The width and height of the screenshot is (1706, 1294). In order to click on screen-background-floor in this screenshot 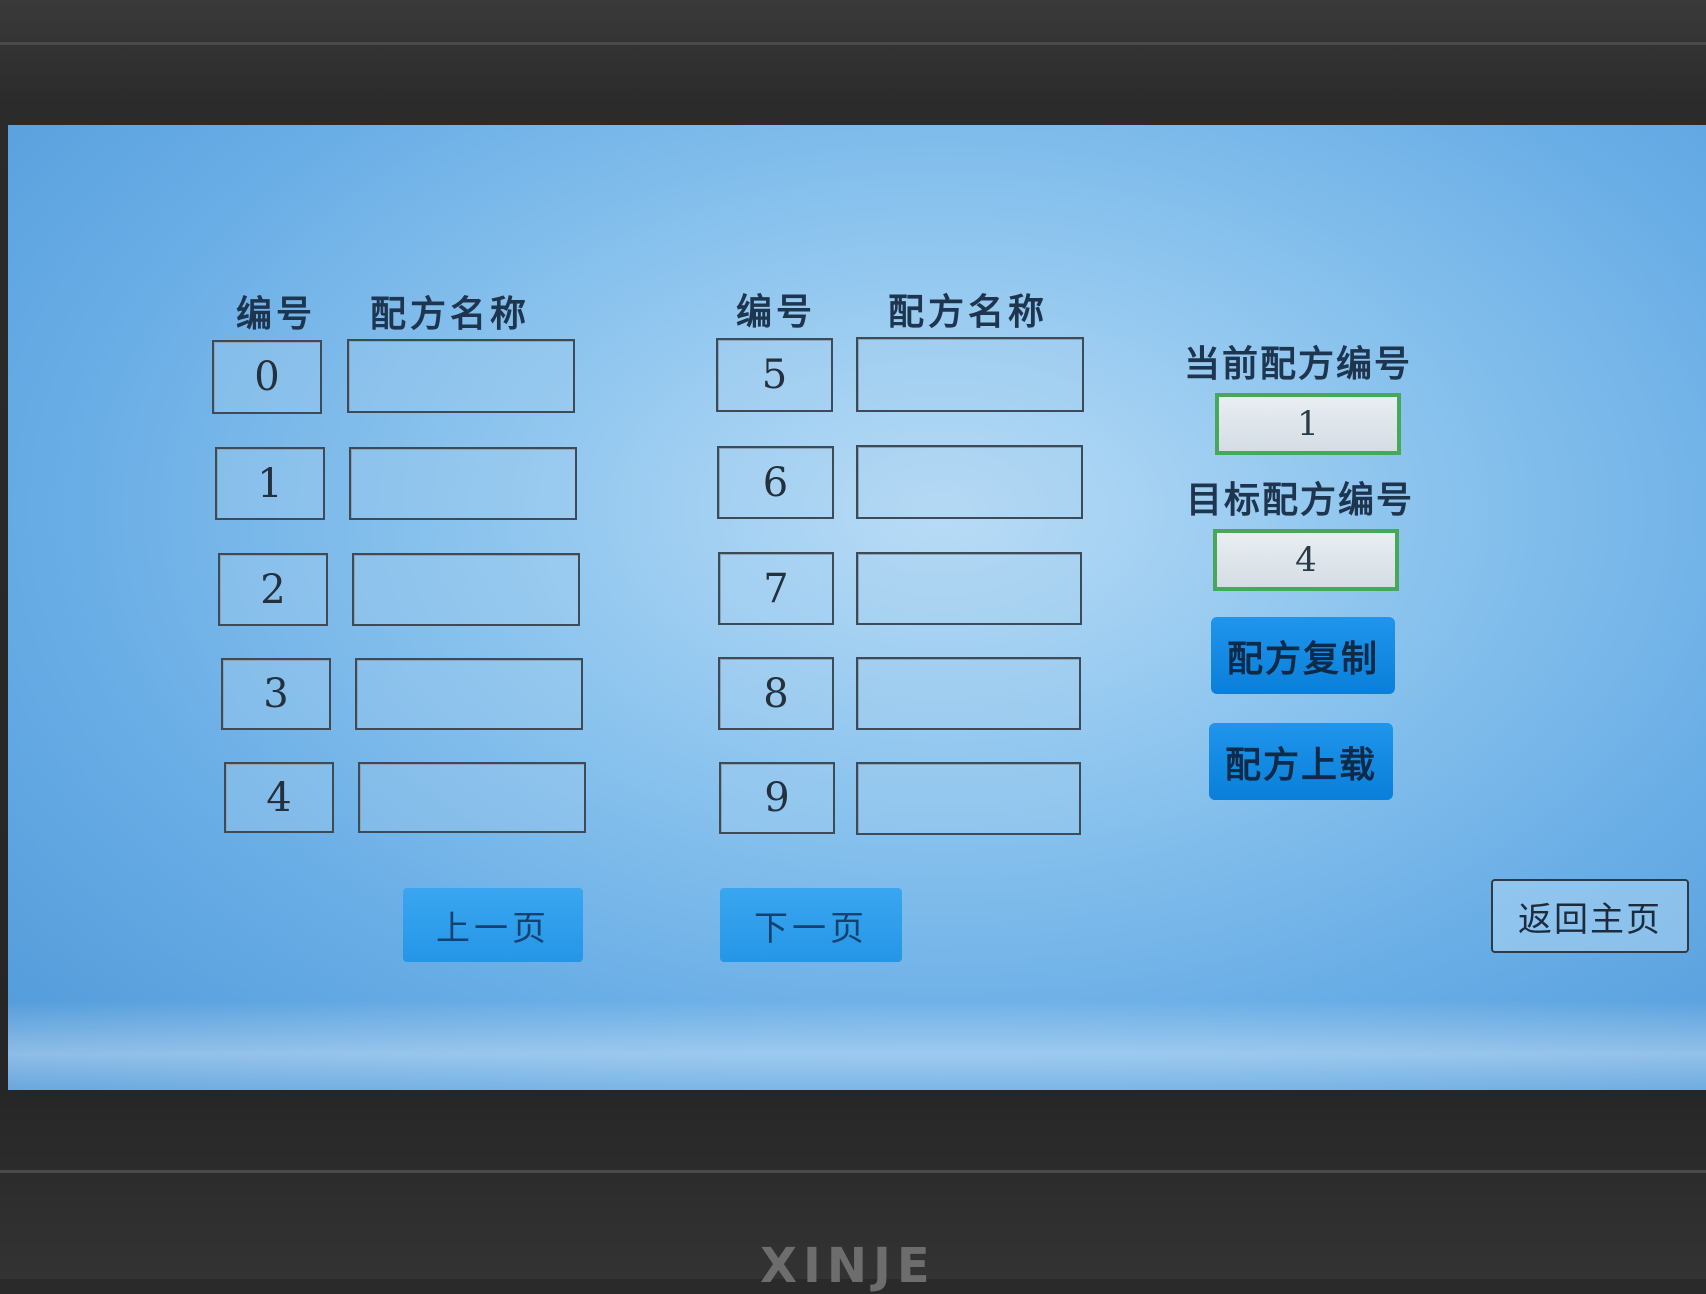, I will do `click(857, 1045)`.